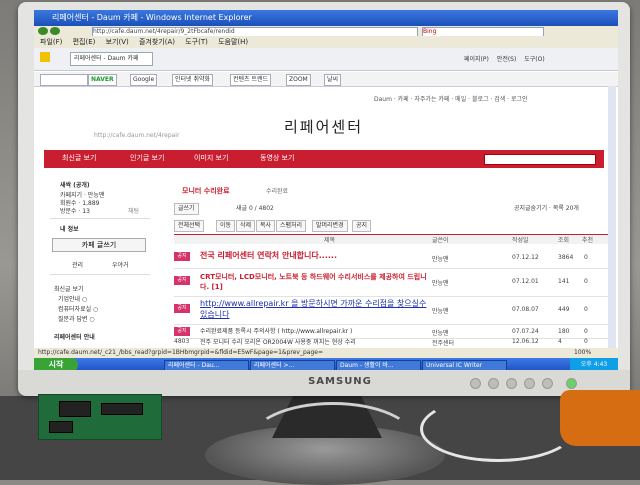 The image size is (640, 485). I want to click on table-header: 제목 글쓴이 작성일 조회 추천, so click(394, 239).